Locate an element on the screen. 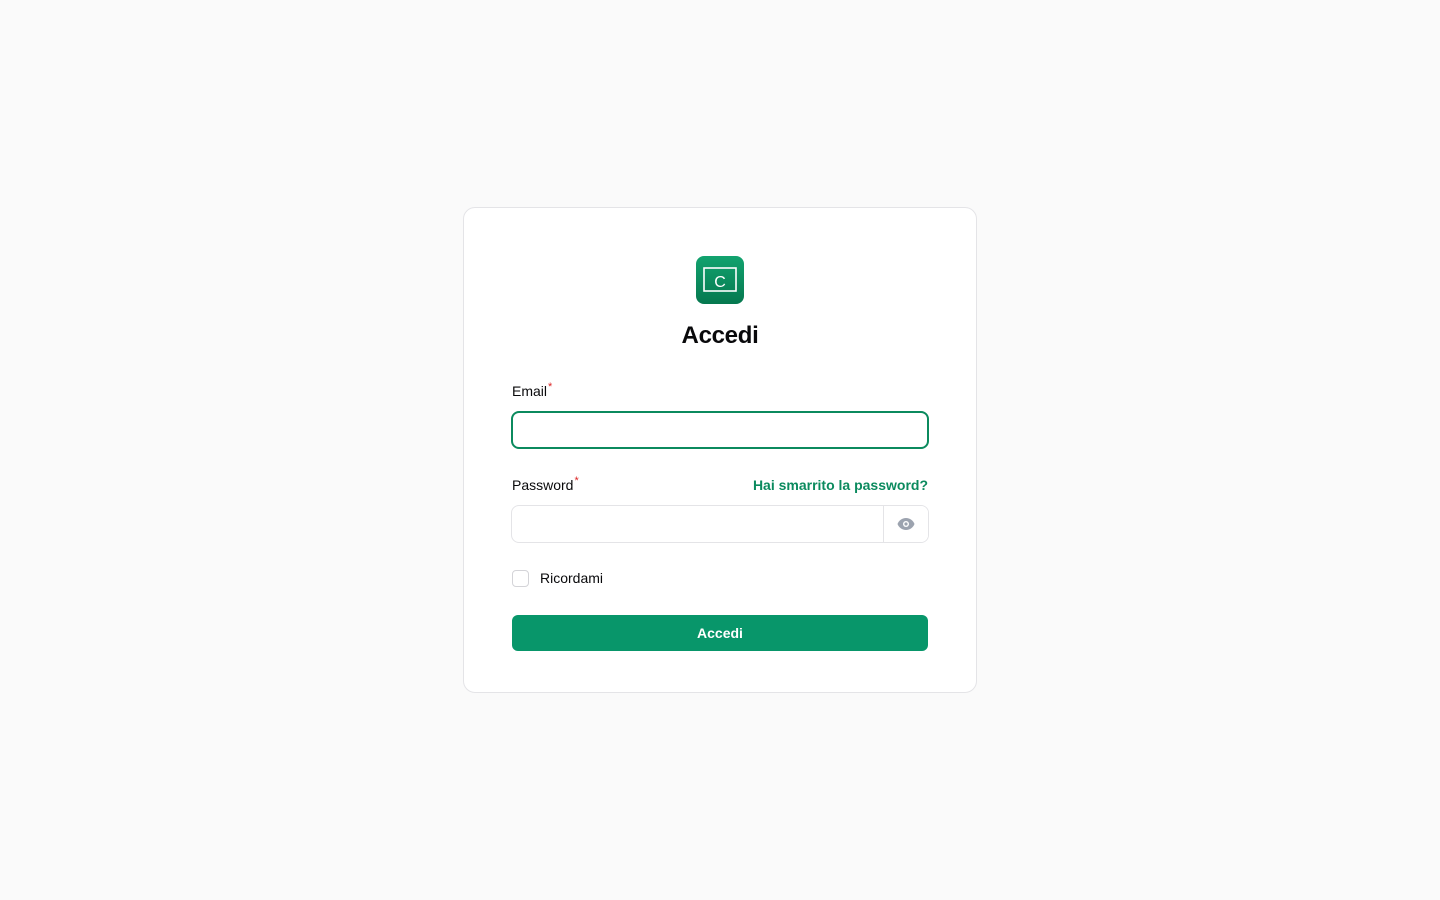  forgot-password-link: Hai smarrito la password? is located at coordinates (840, 485).